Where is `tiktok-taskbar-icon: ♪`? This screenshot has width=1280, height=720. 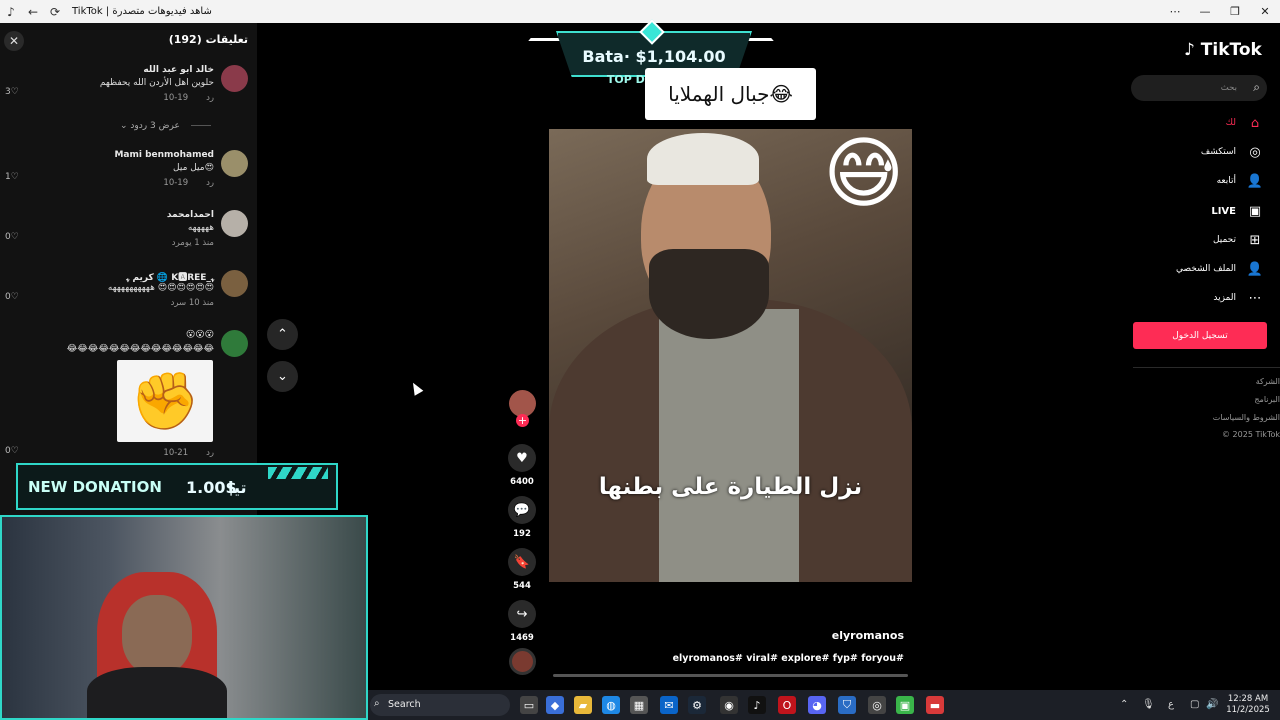
tiktok-taskbar-icon: ♪ is located at coordinates (757, 705).